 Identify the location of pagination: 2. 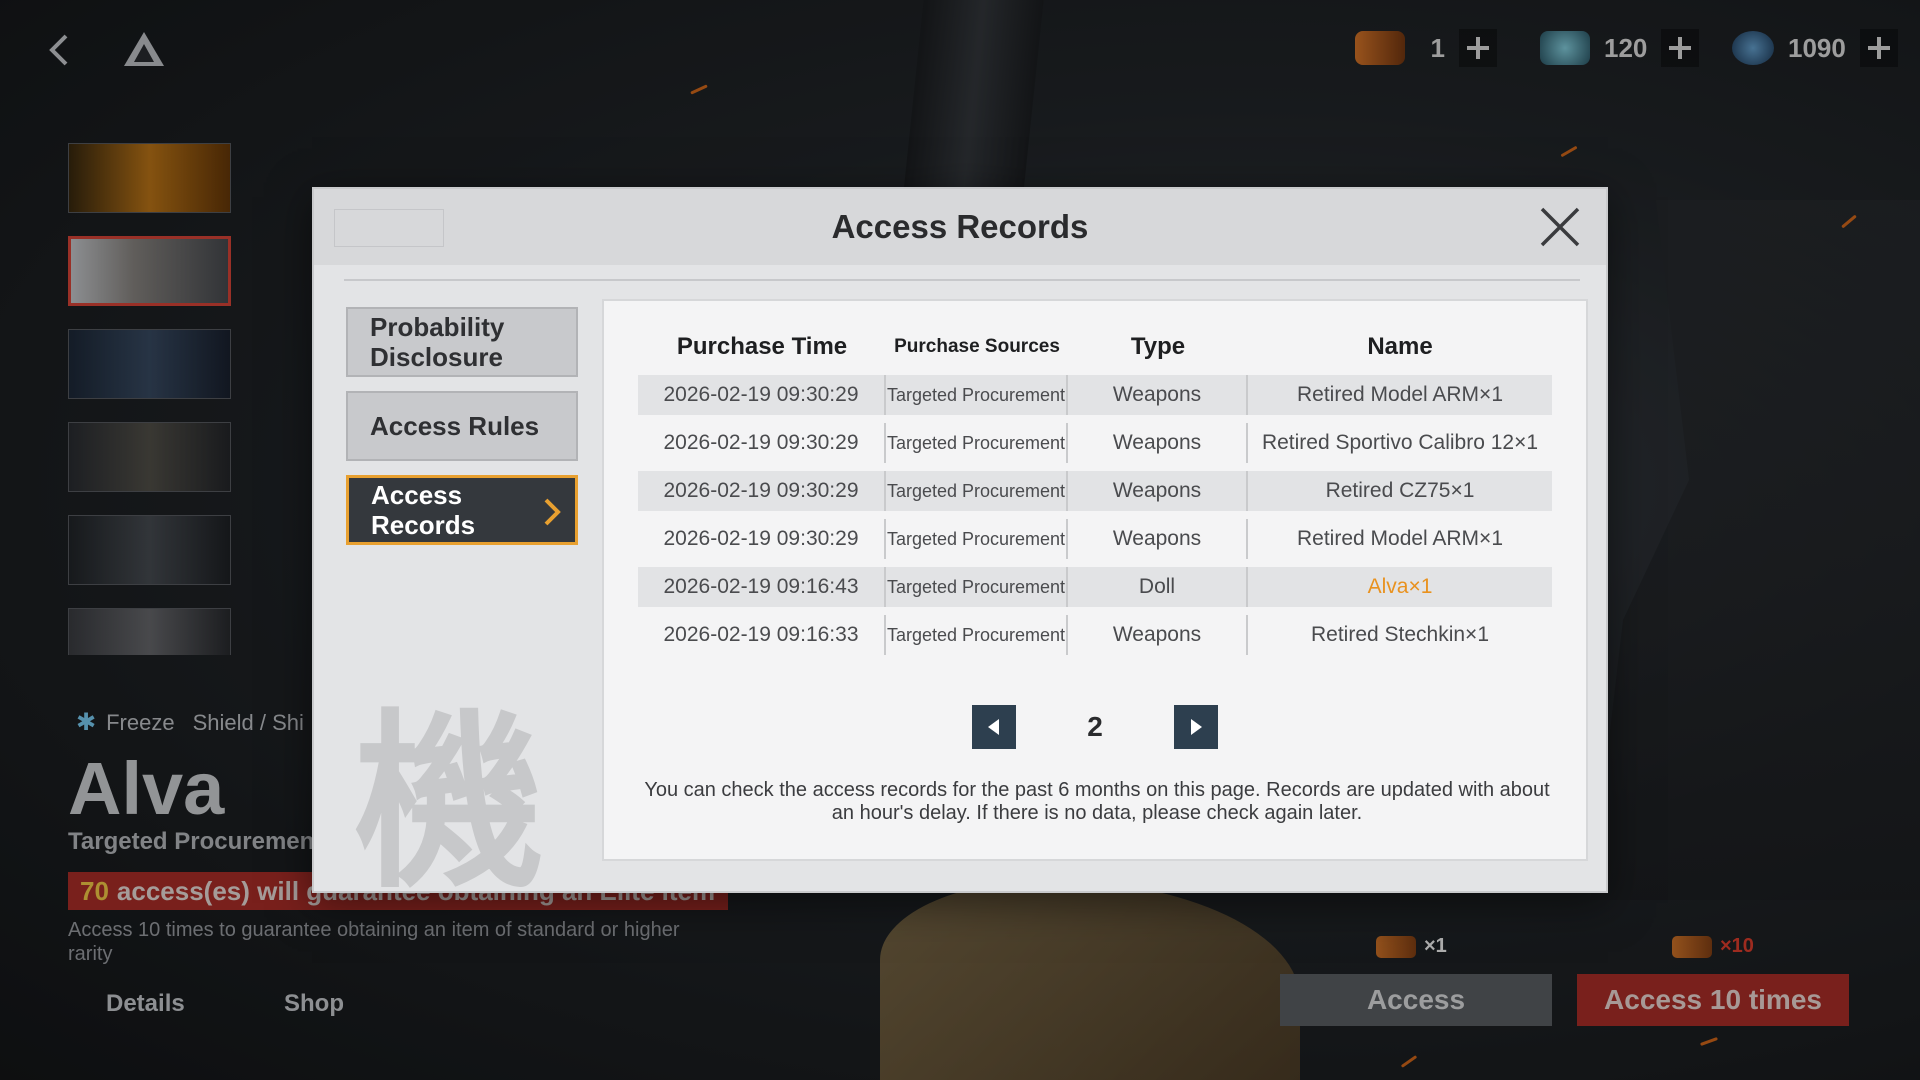
(1095, 727).